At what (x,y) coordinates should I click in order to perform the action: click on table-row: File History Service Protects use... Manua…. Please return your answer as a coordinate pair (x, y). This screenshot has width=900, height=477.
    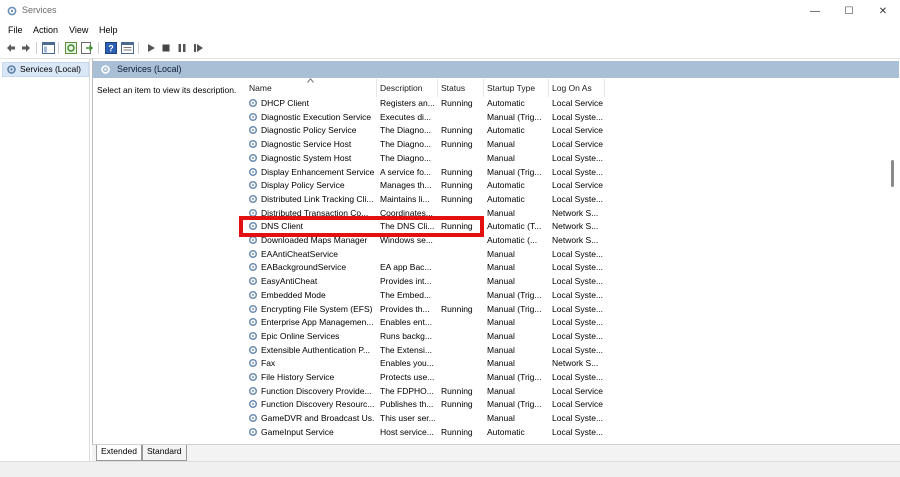
    Looking at the image, I should click on (425, 378).